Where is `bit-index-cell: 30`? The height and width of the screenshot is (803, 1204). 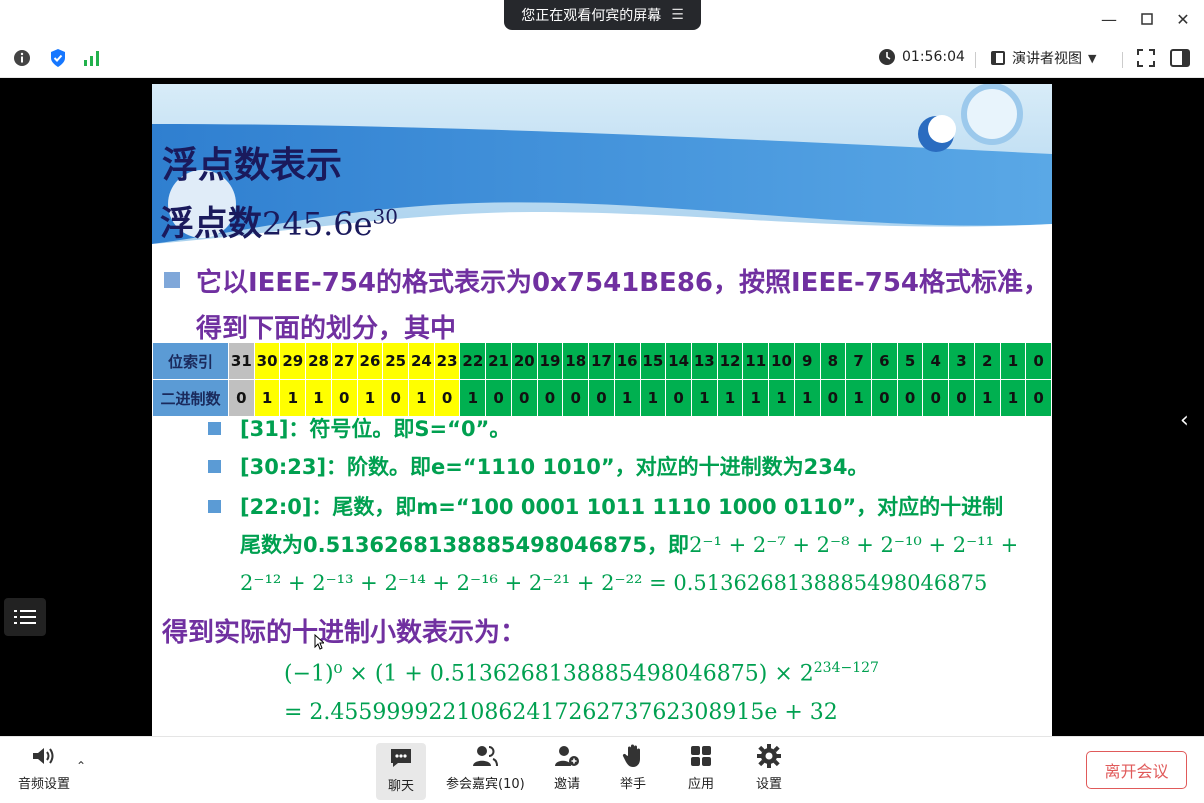
bit-index-cell: 30 is located at coordinates (267, 361).